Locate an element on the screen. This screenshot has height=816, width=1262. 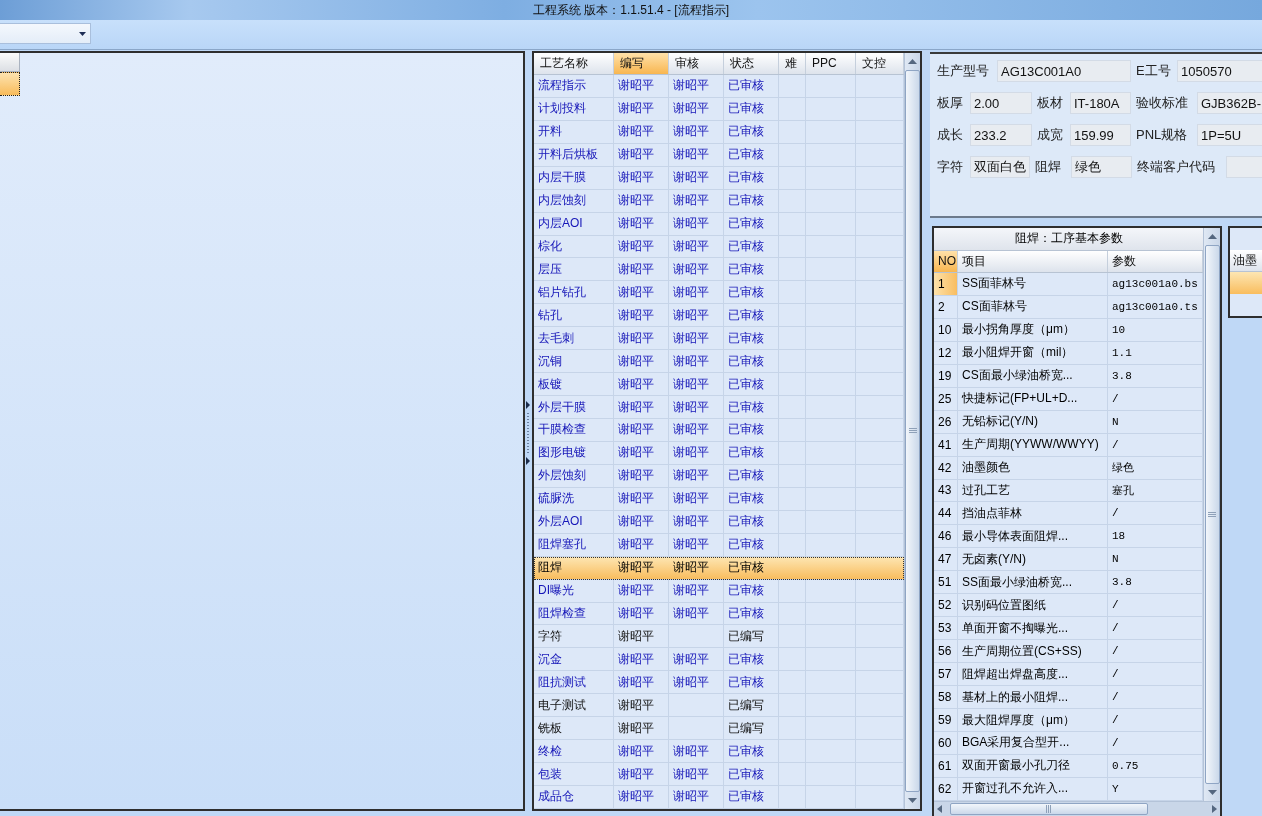
table-row: 10 最小拐角厚度（μm） 10 is located at coordinates (1068, 330).